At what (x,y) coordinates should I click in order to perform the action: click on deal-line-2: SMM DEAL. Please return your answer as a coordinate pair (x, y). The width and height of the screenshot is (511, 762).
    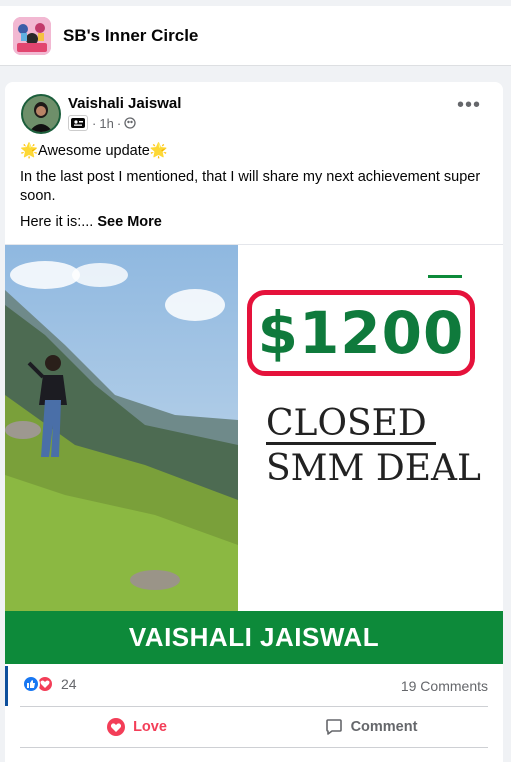
    Looking at the image, I should click on (373, 468).